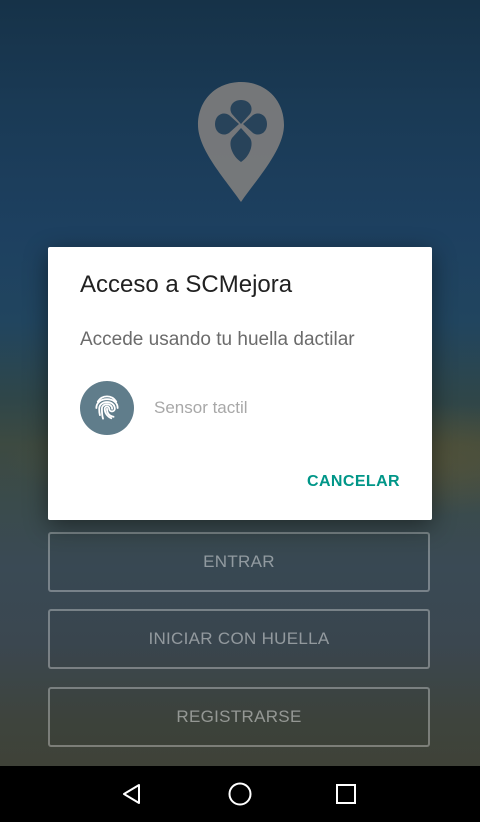 The image size is (480, 822). I want to click on fingerprint-sensor-badge, so click(107, 408).